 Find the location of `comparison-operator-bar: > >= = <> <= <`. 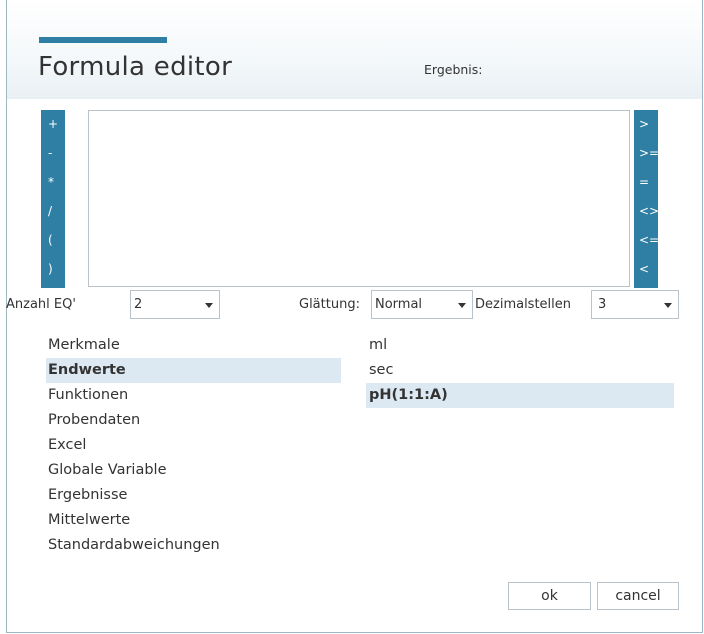

comparison-operator-bar: > >= = <> <= < is located at coordinates (646, 199).